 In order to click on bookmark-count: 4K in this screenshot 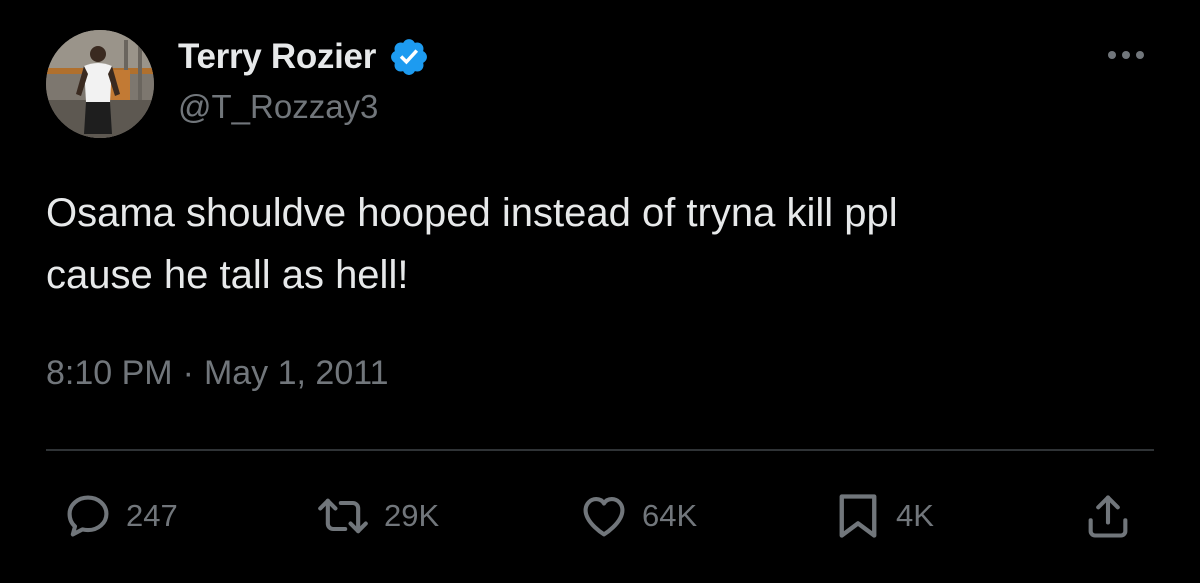, I will do `click(915, 515)`.